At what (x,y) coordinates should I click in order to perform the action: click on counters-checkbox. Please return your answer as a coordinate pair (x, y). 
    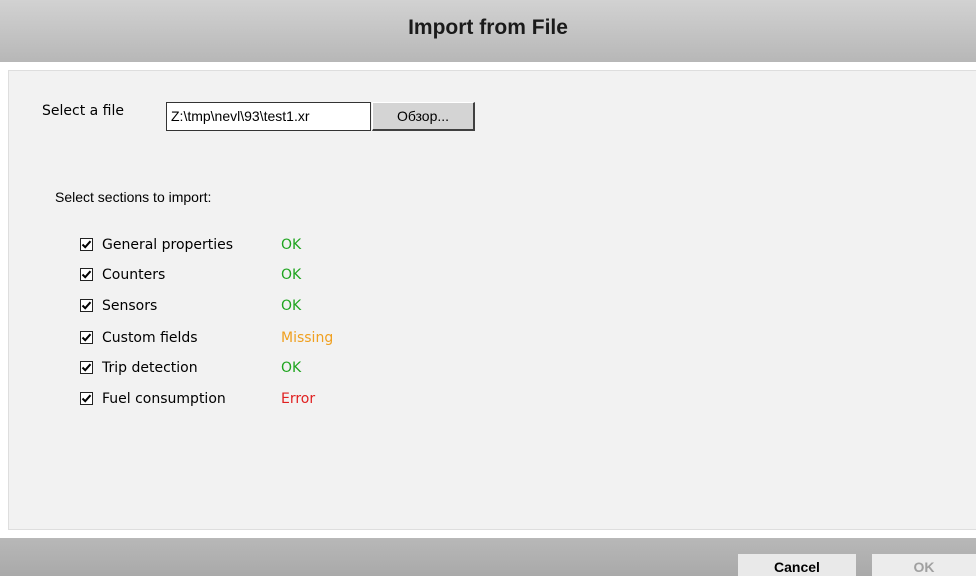
    Looking at the image, I should click on (86, 274).